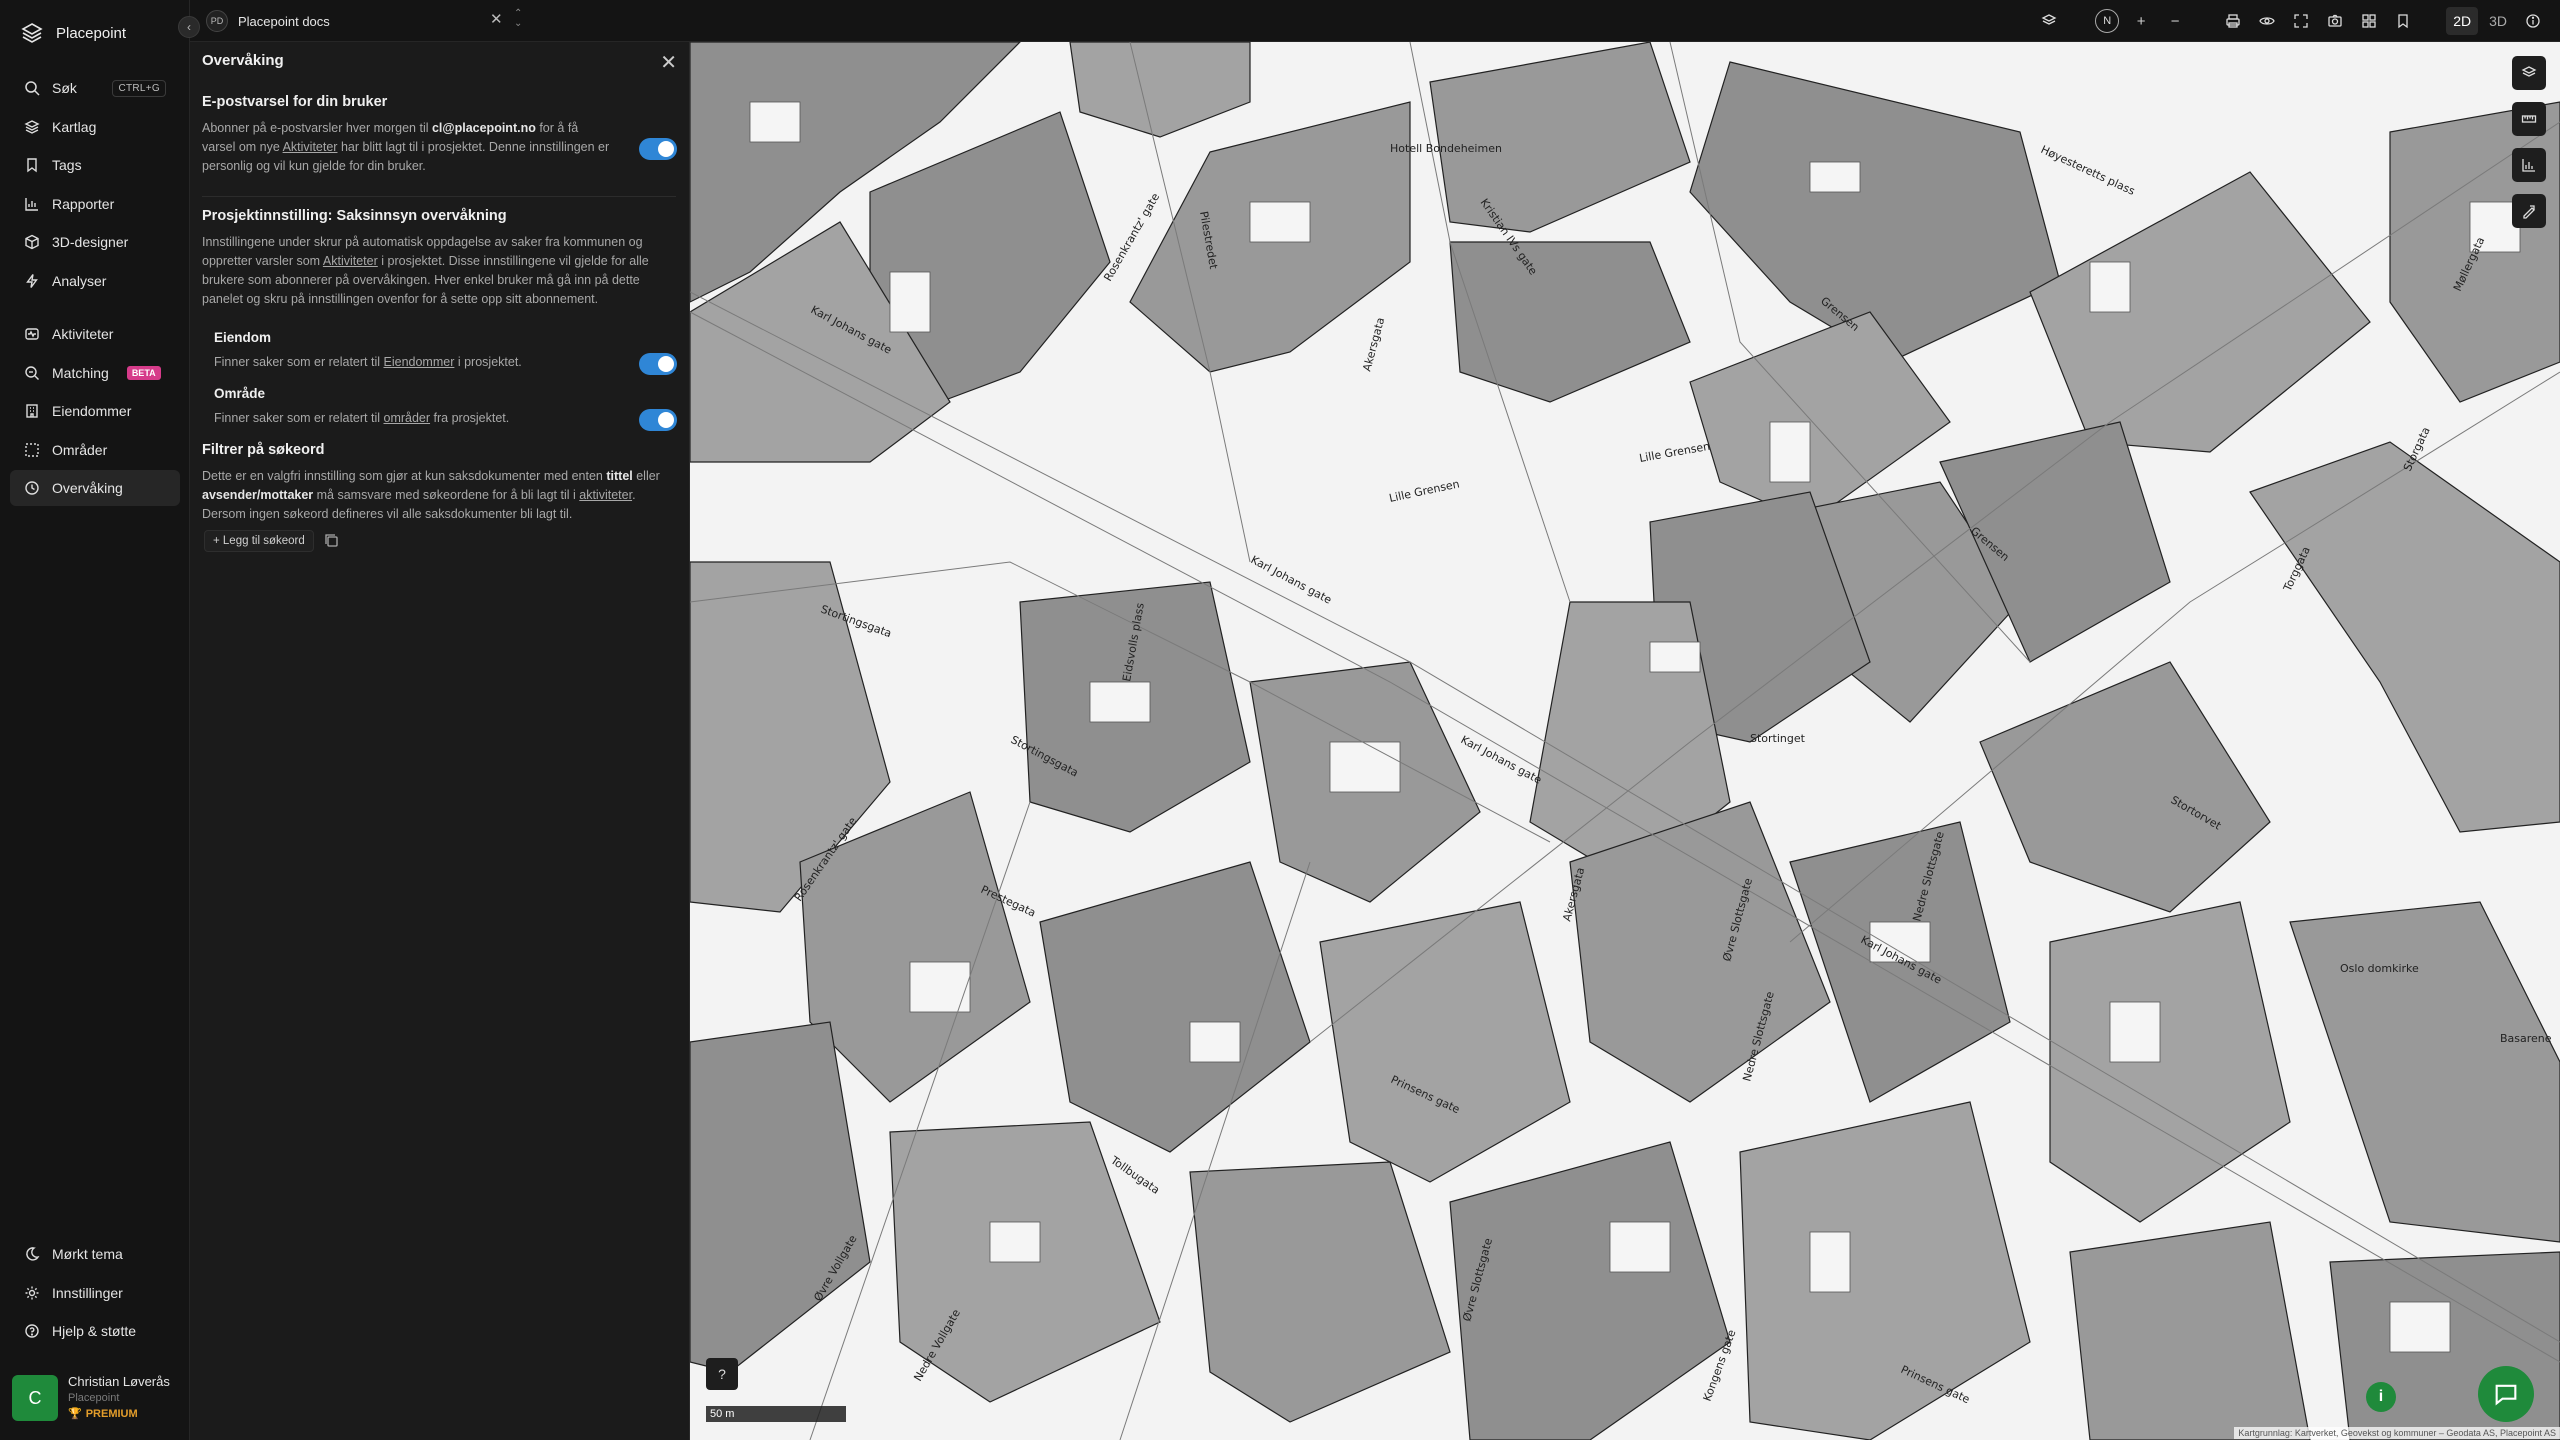  I want to click on omrade-label: Område, so click(240, 393).